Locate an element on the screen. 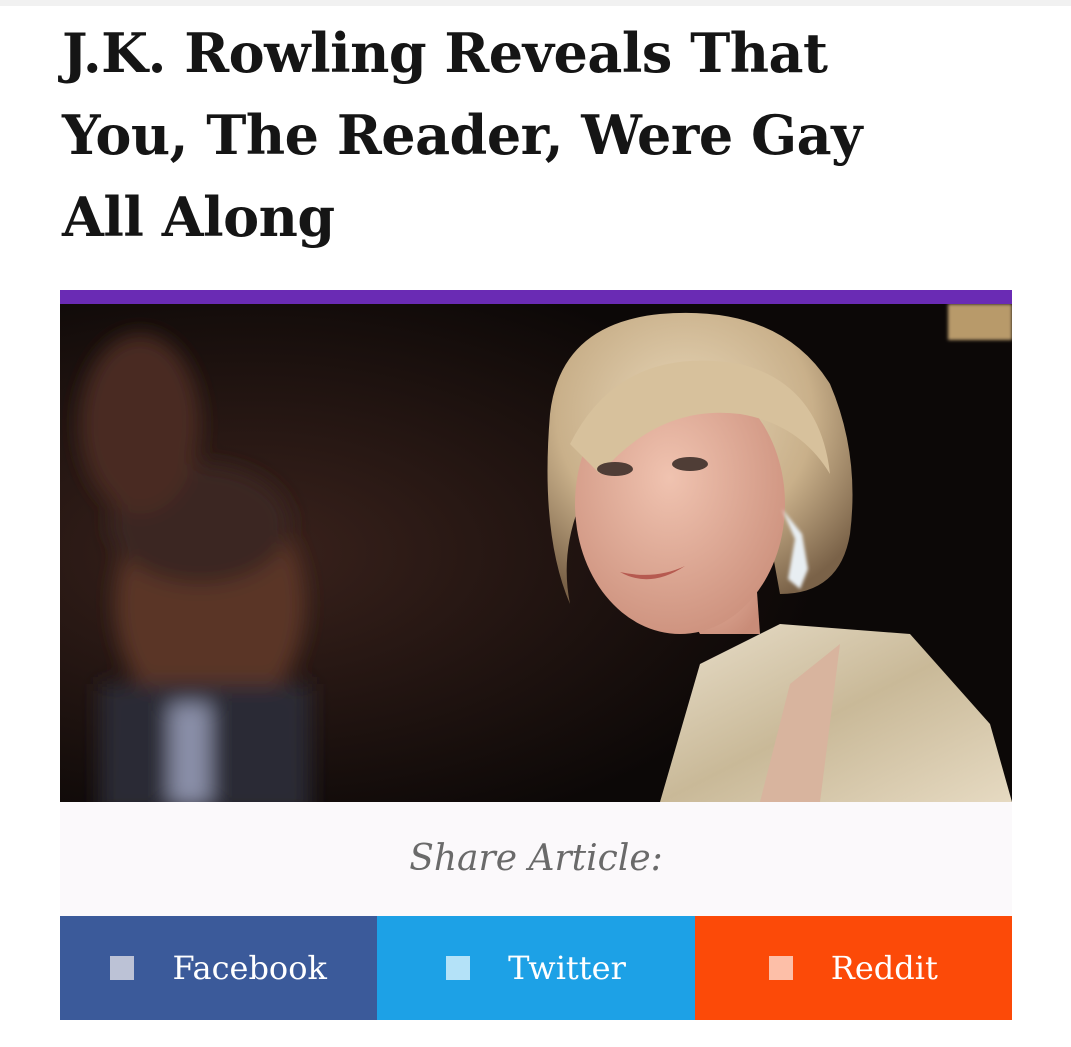 This screenshot has width=1071, height=1047. reddit-share-button: Reddit is located at coordinates (853, 968).